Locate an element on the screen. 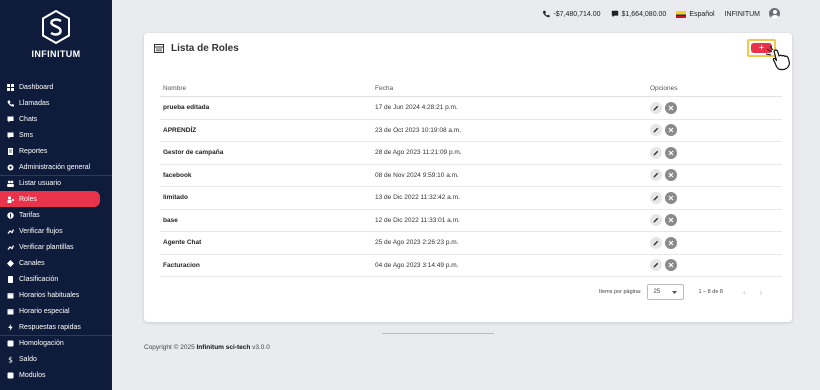 The image size is (820, 390). sidebar-item-label: Sms is located at coordinates (26, 135).